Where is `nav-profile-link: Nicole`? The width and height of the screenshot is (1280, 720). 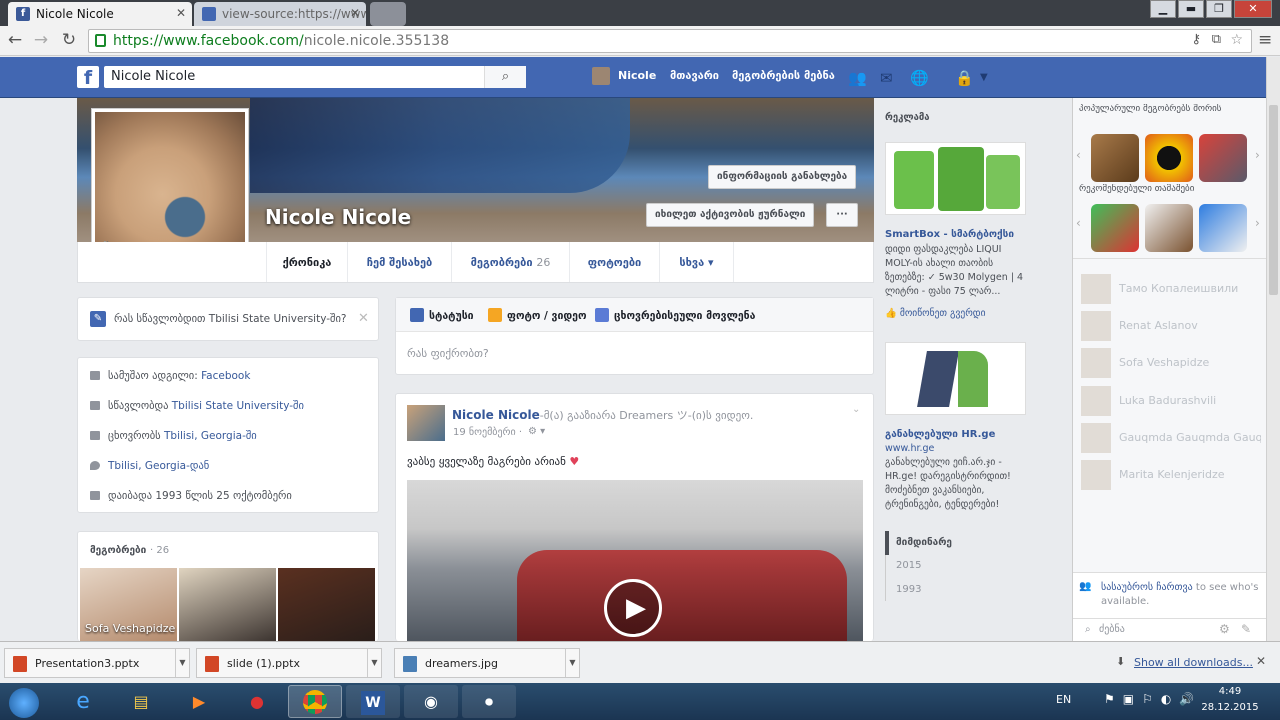 nav-profile-link: Nicole is located at coordinates (637, 75).